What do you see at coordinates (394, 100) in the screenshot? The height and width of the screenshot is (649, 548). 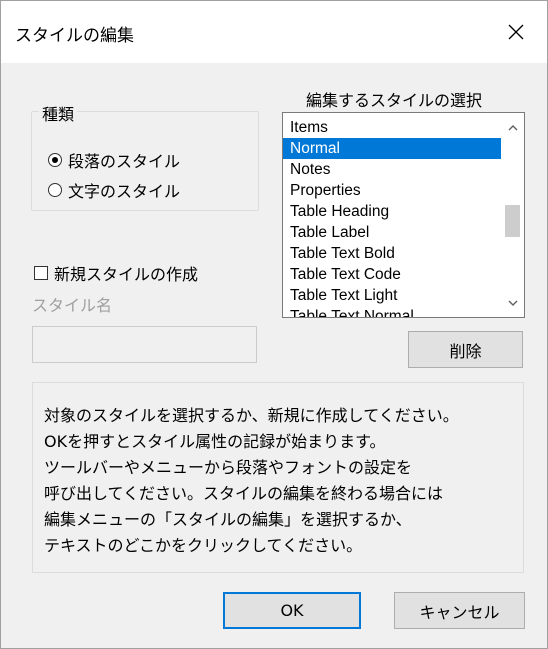 I see `style-list-title: 編集するスタイルの選択` at bounding box center [394, 100].